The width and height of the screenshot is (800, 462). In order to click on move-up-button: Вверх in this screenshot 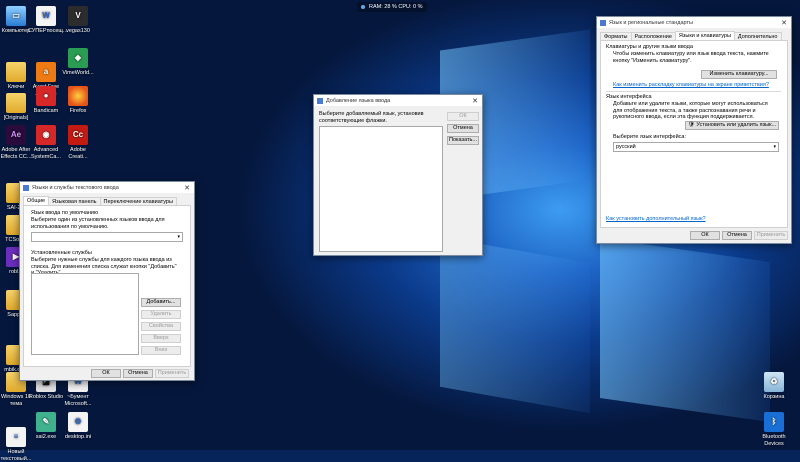, I will do `click(161, 338)`.